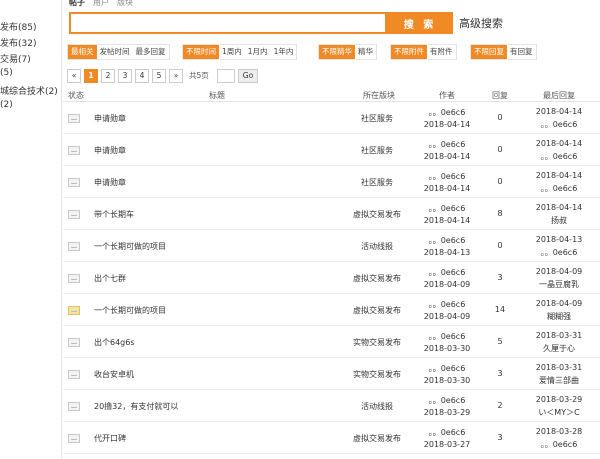  Describe the element at coordinates (18, 42) in the screenshot. I see `sidebar-item-2: 发布(32)` at that location.